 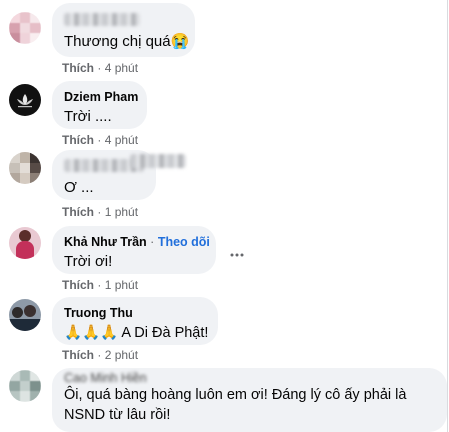 I want to click on follow-button: Theo dõi, so click(x=184, y=242).